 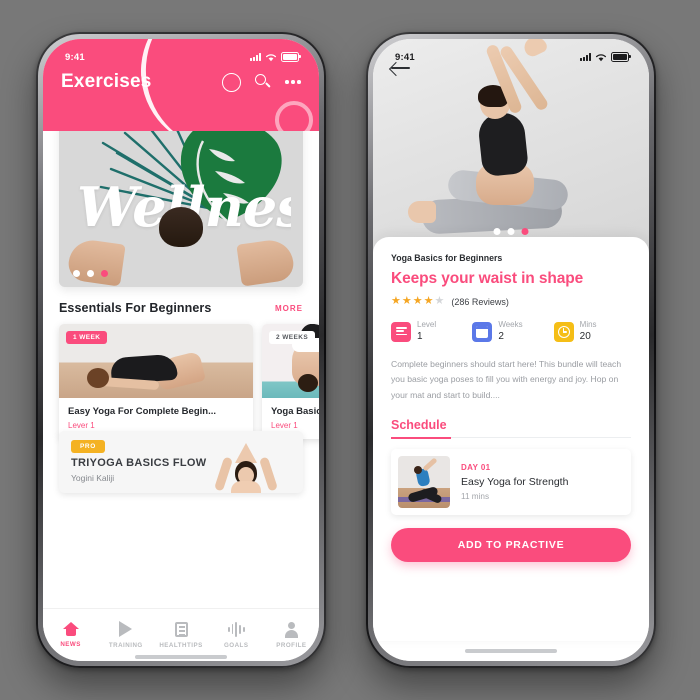 What do you see at coordinates (419, 425) in the screenshot?
I see `schedule-title: Schedule` at bounding box center [419, 425].